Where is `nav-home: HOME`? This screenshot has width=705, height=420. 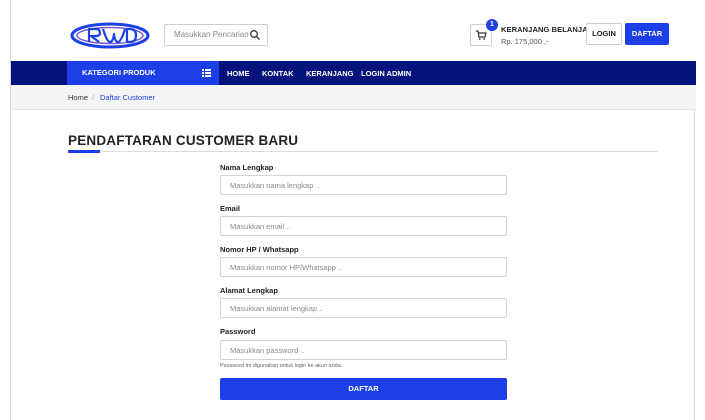
nav-home: HOME is located at coordinates (238, 73).